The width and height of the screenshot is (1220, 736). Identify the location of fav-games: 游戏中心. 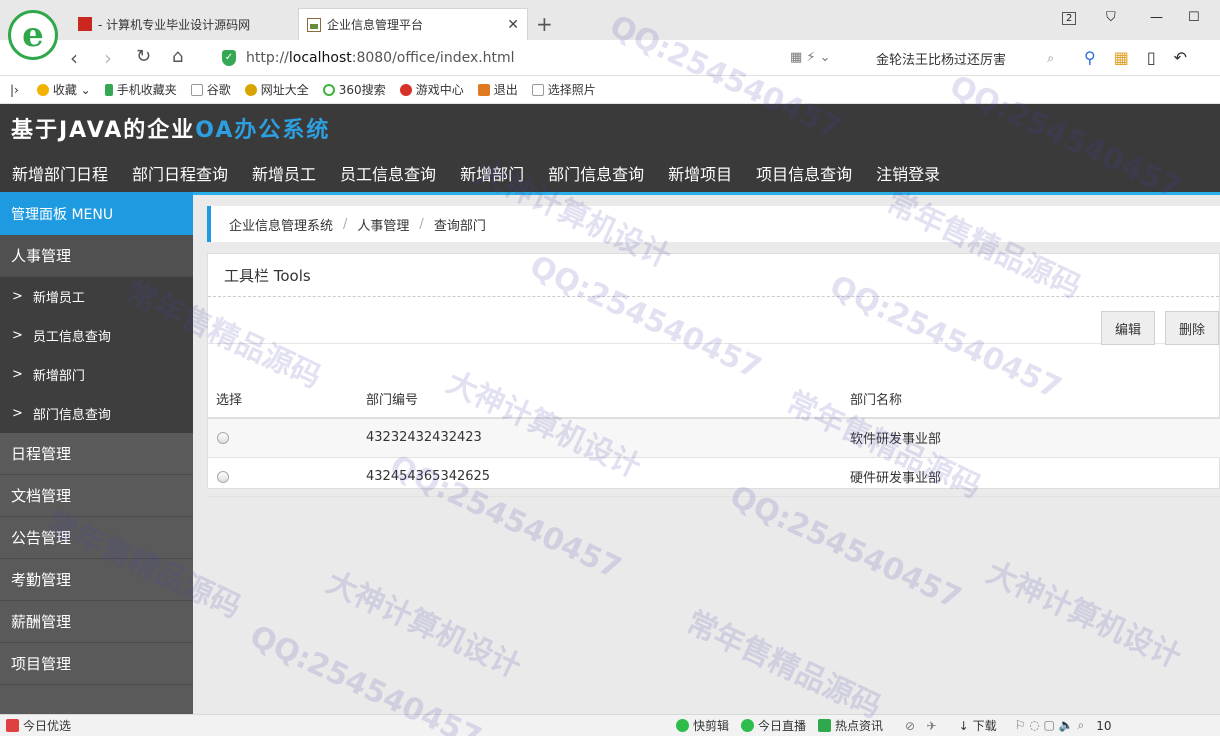
(431, 89).